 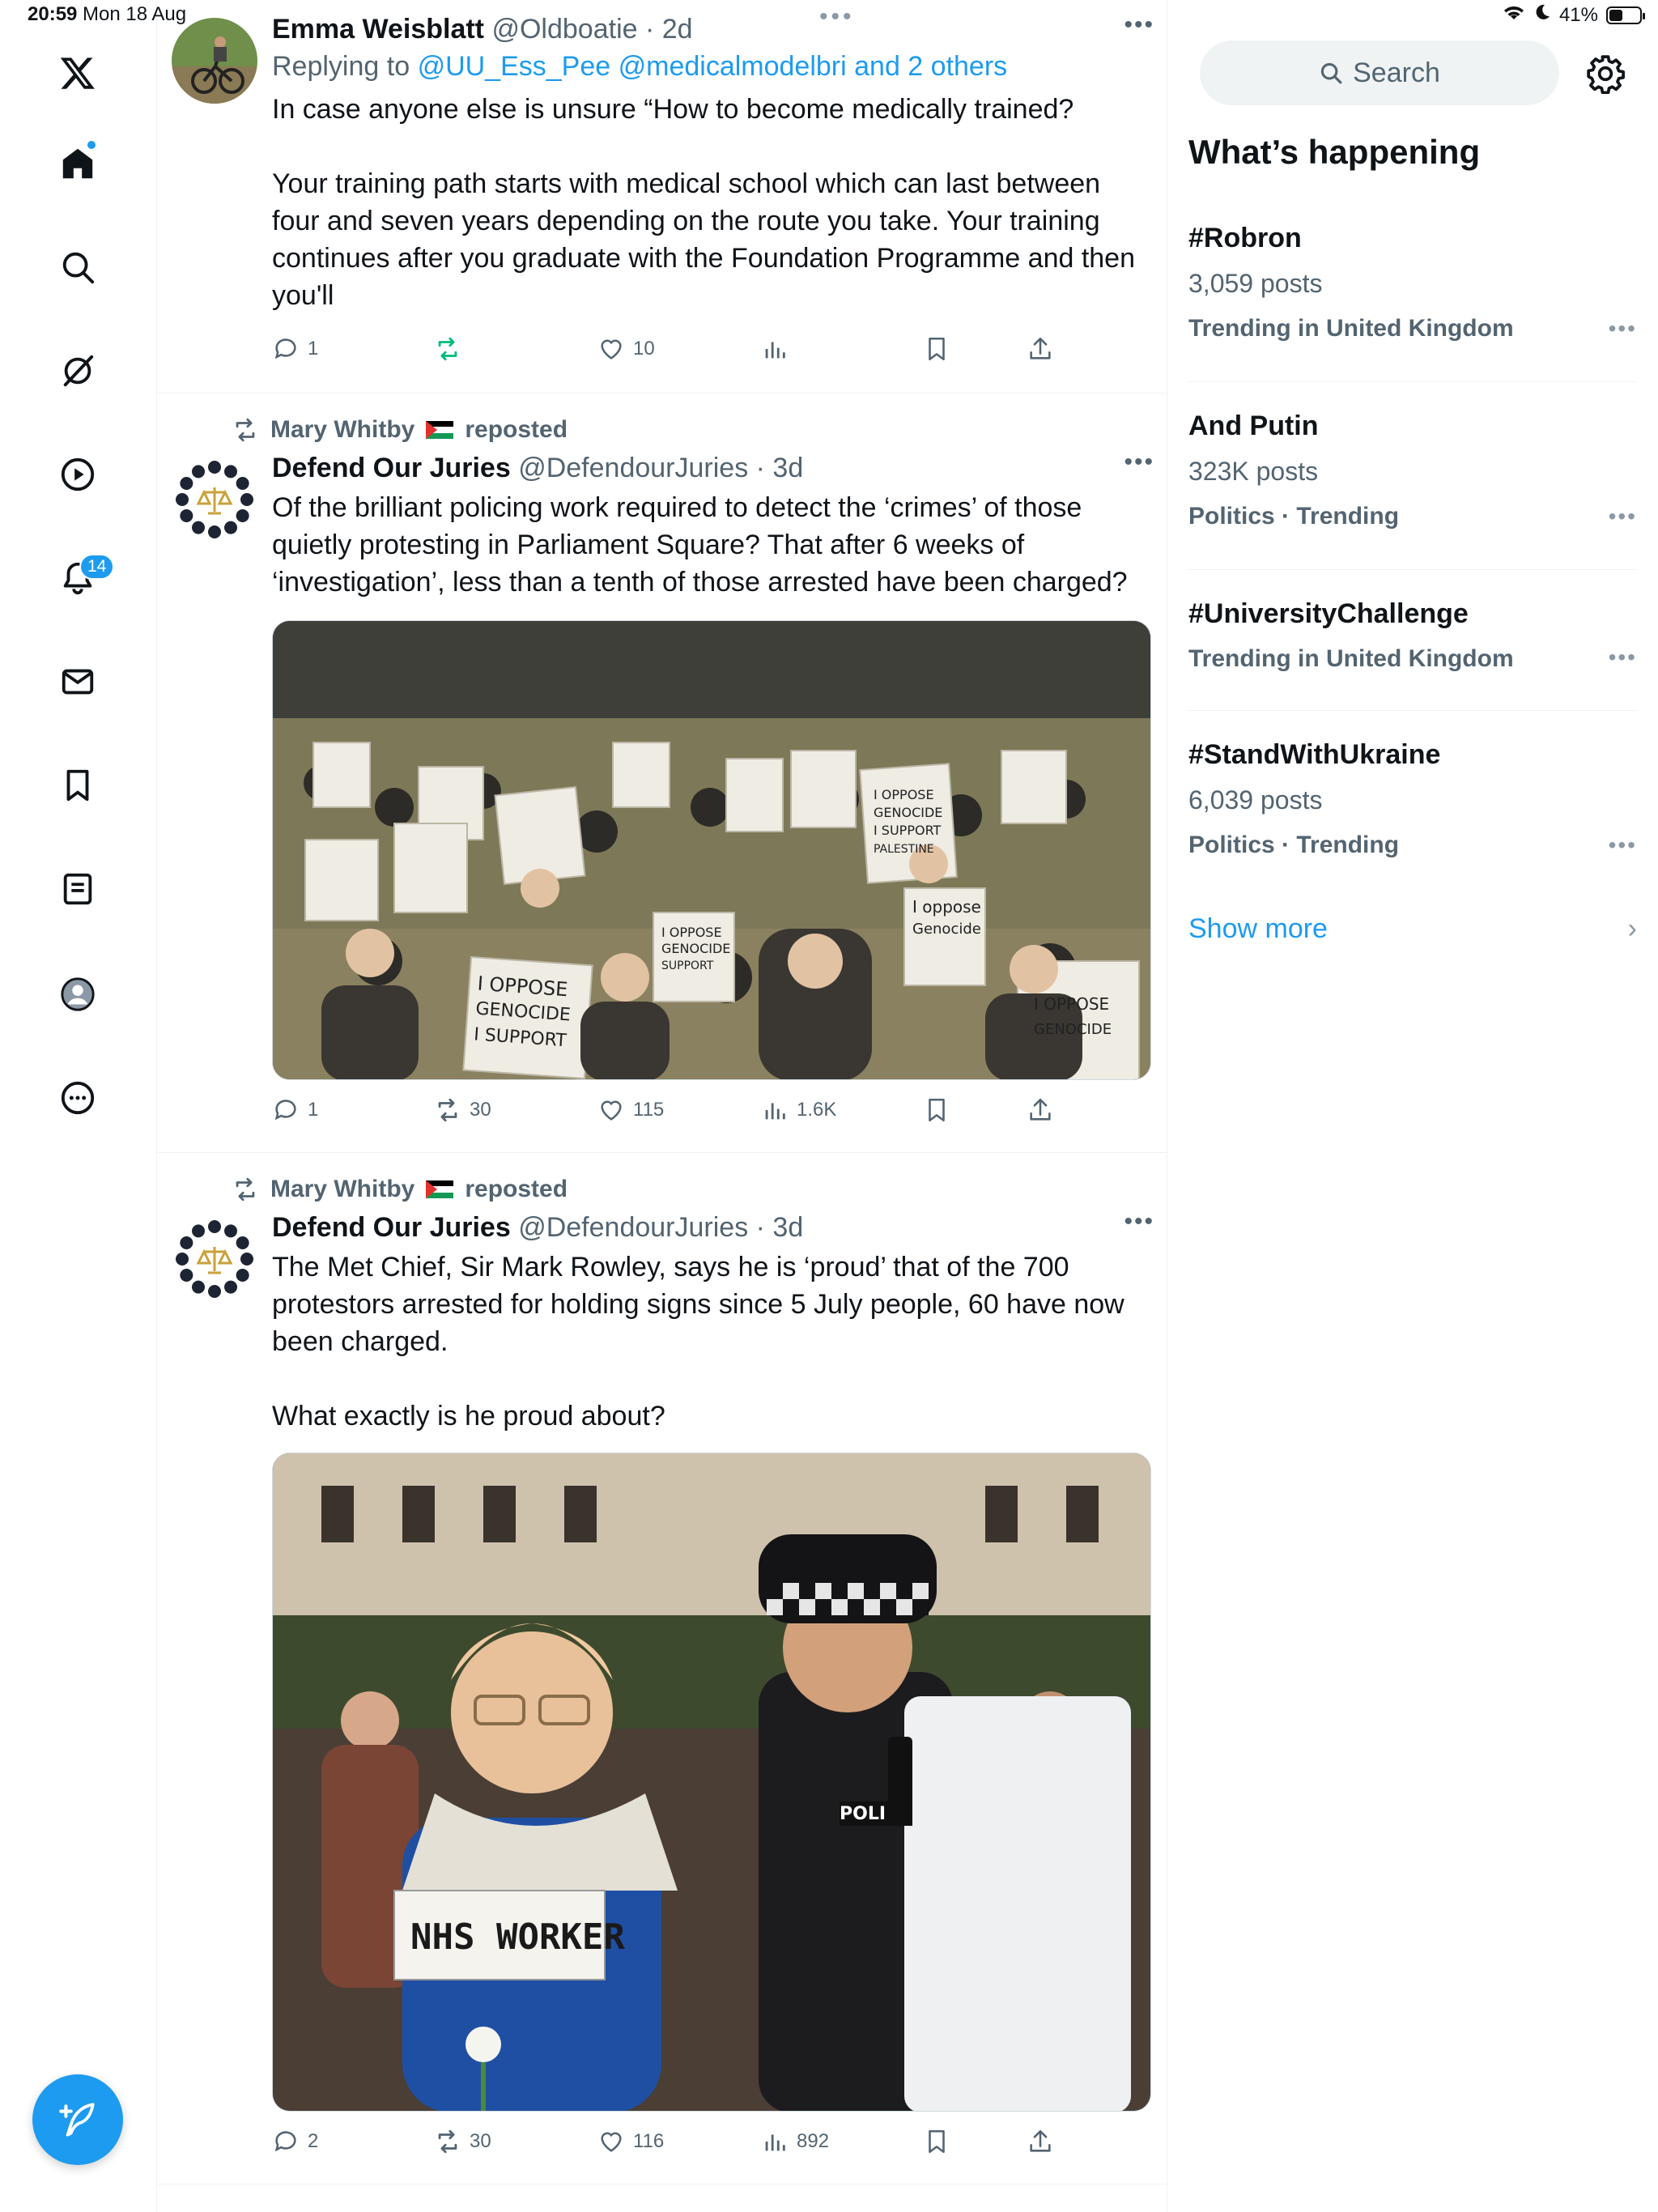 I want to click on svg-text: I SUPPORT, so click(x=908, y=831).